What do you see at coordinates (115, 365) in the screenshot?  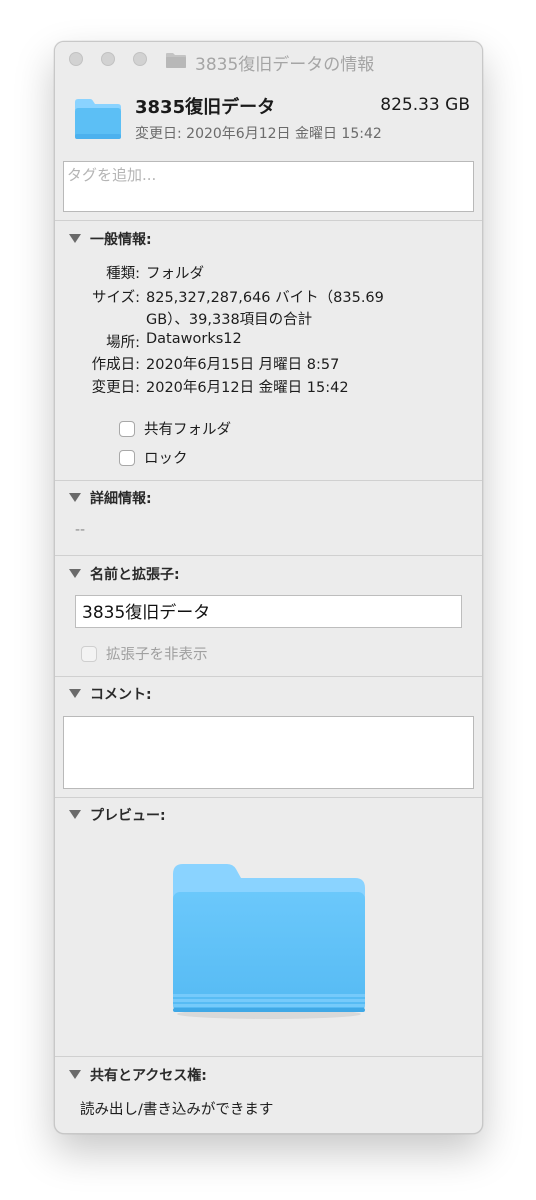 I see `created-label: 作成日:` at bounding box center [115, 365].